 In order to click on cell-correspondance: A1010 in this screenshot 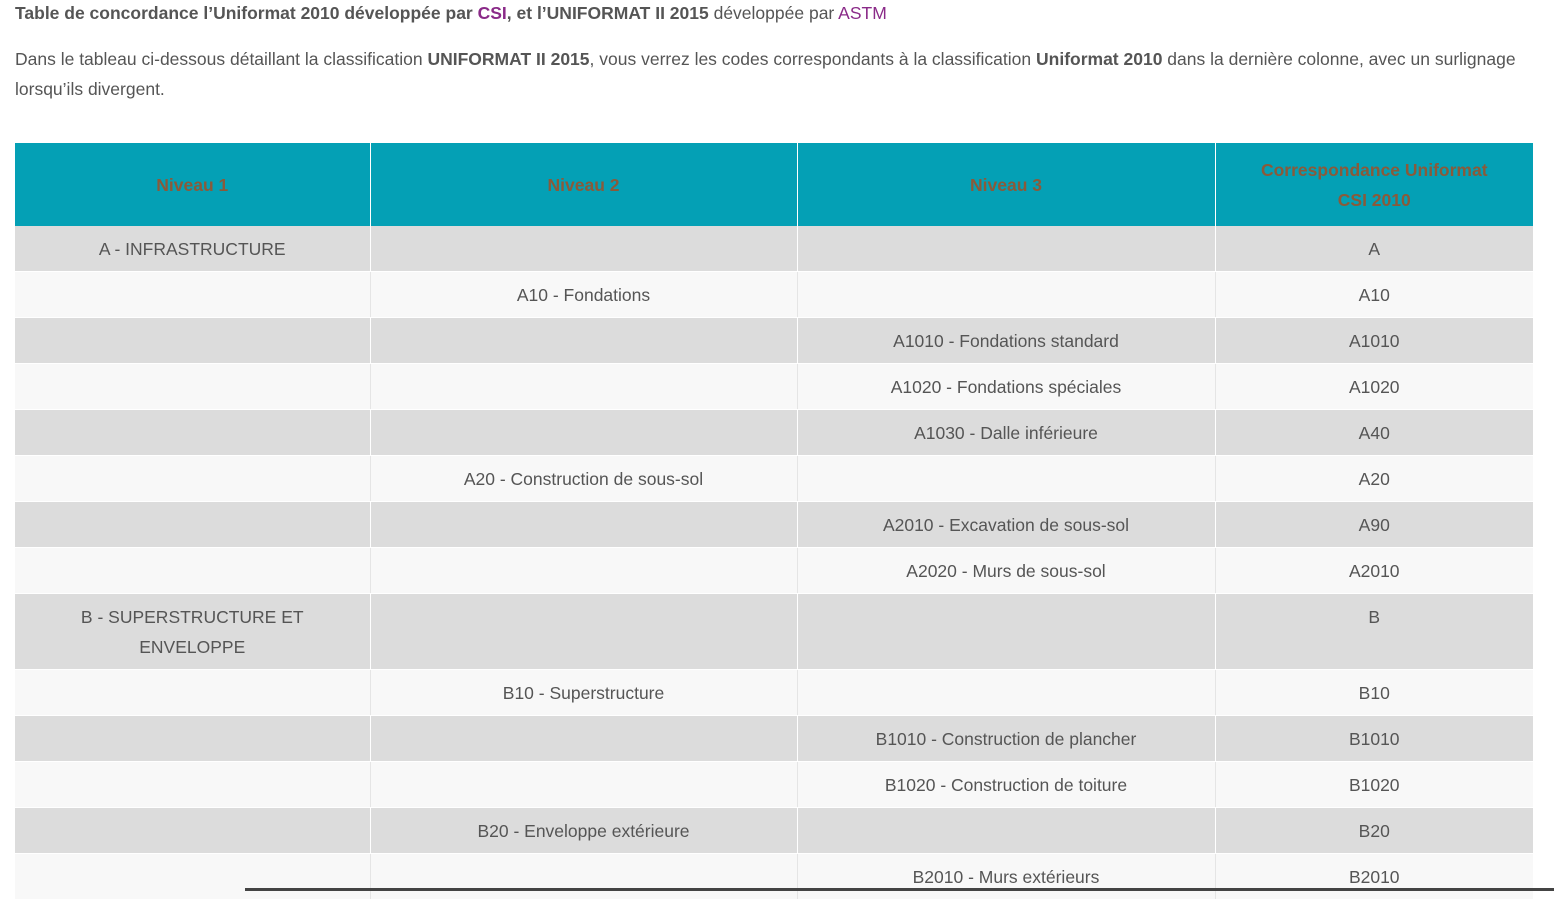, I will do `click(1374, 340)`.